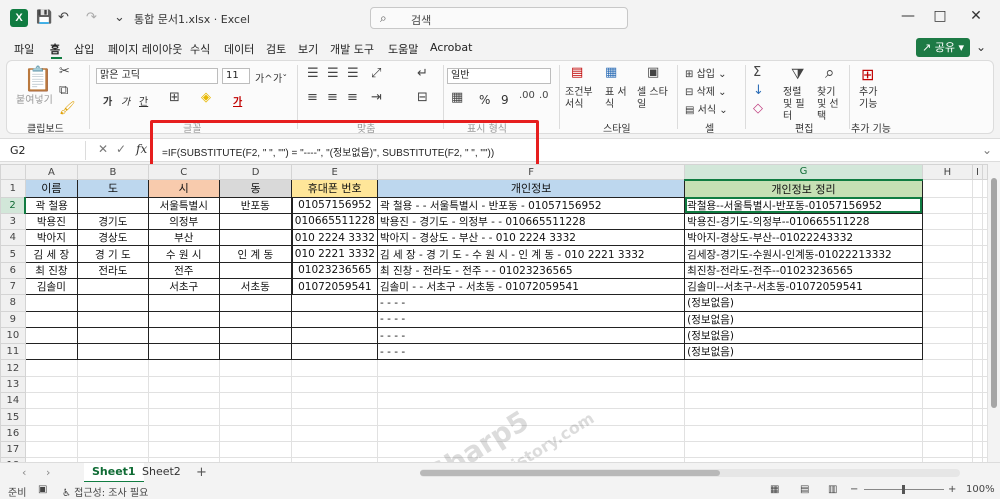 The image size is (1000, 499). I want to click on indent-icon: ⇥, so click(376, 97).